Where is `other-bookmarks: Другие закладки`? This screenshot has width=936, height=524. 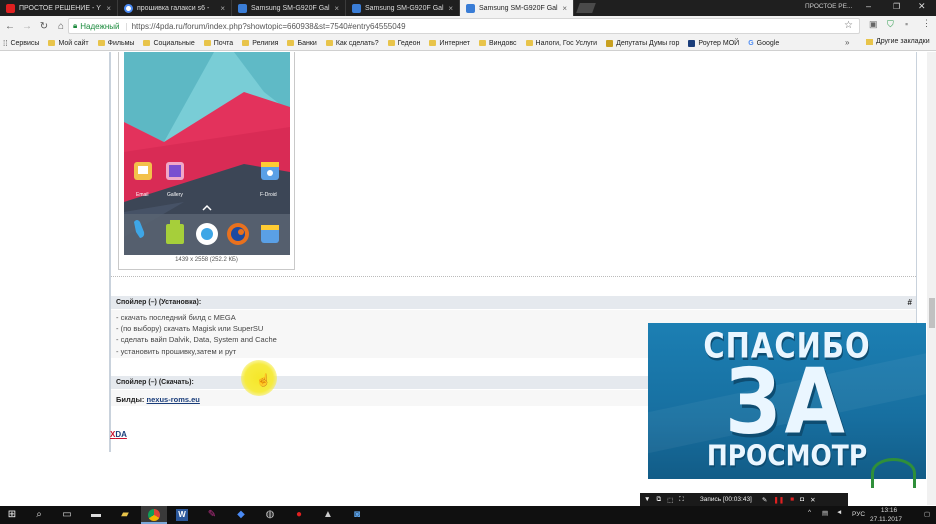 other-bookmarks: Другие закладки is located at coordinates (898, 41).